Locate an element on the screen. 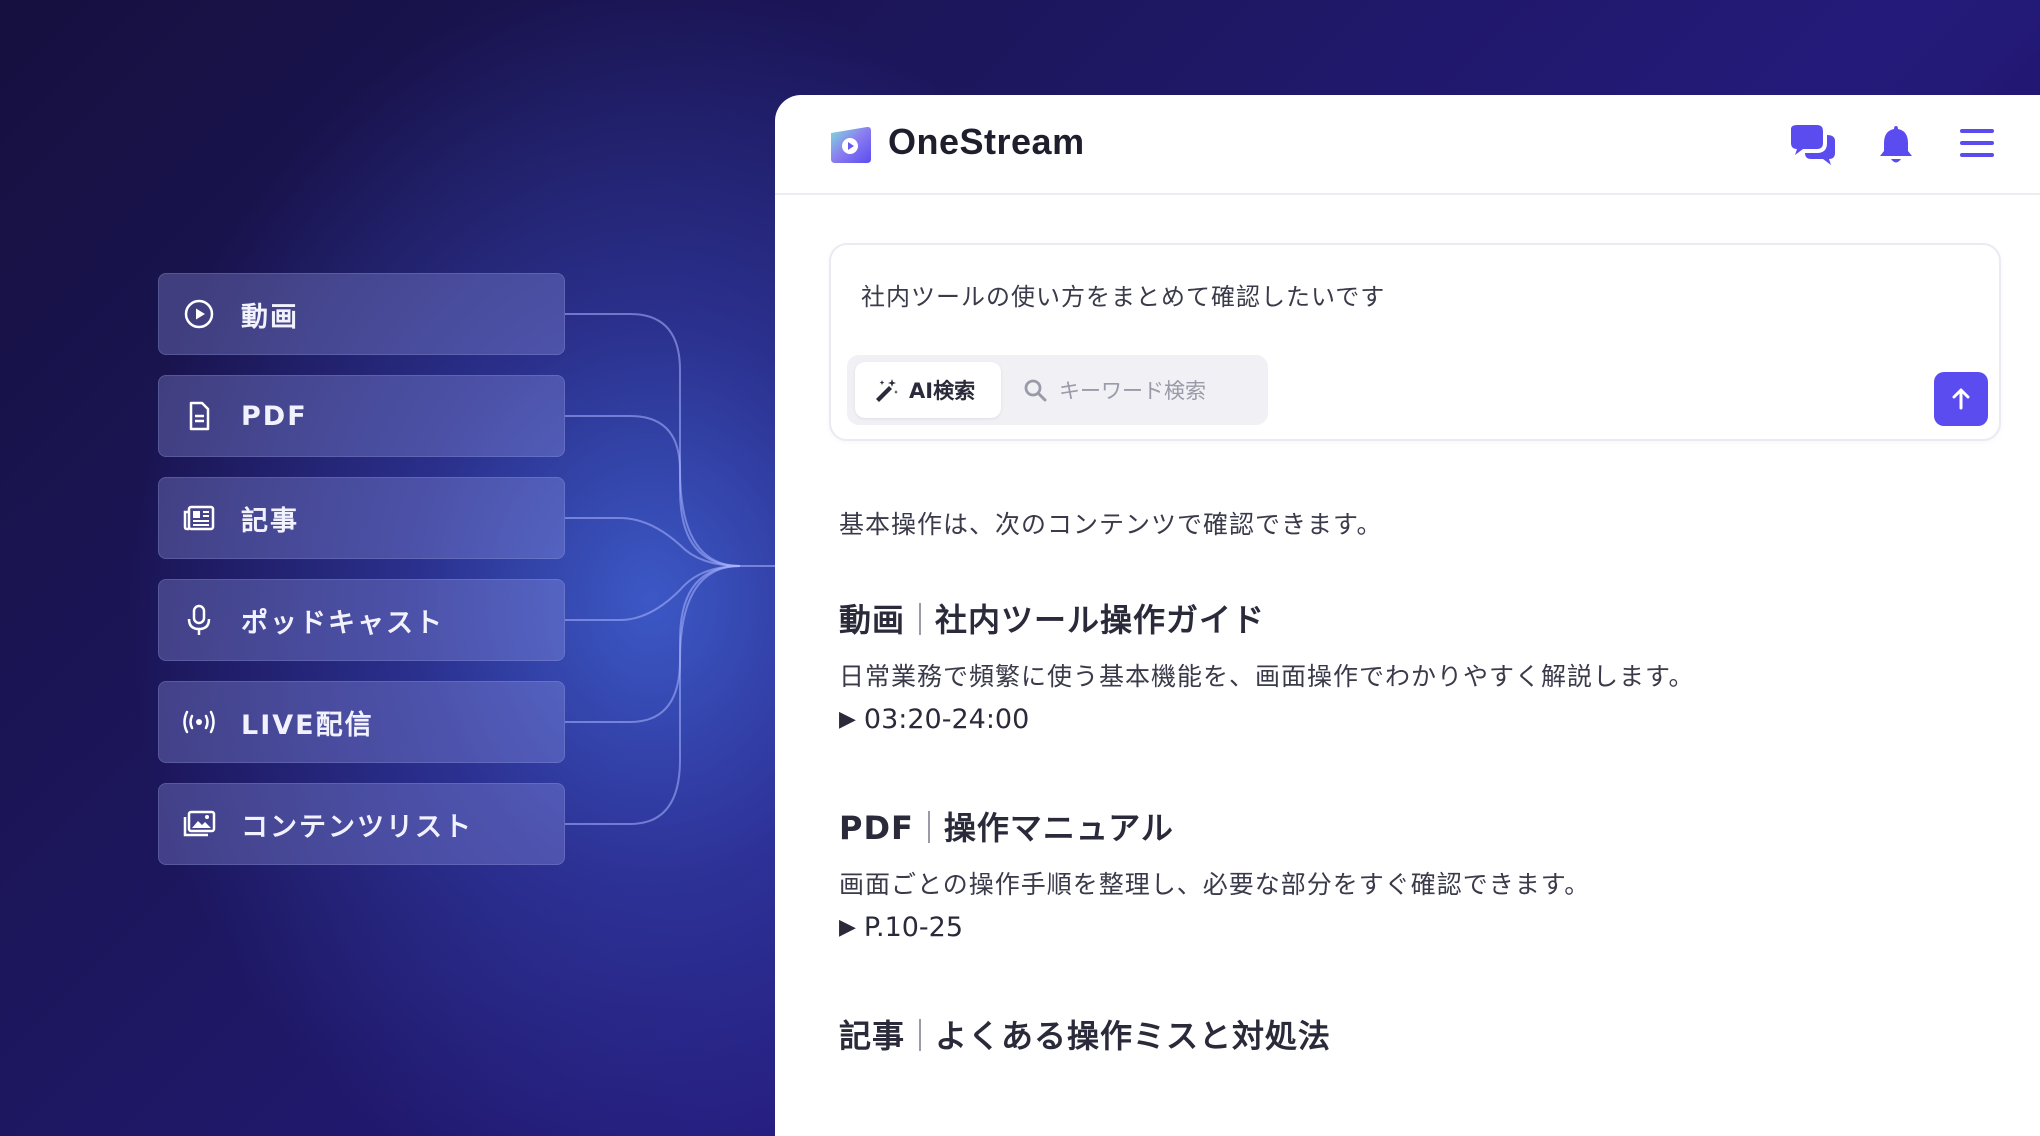 The image size is (2040, 1136). result-meta: P.10-25 is located at coordinates (913, 927).